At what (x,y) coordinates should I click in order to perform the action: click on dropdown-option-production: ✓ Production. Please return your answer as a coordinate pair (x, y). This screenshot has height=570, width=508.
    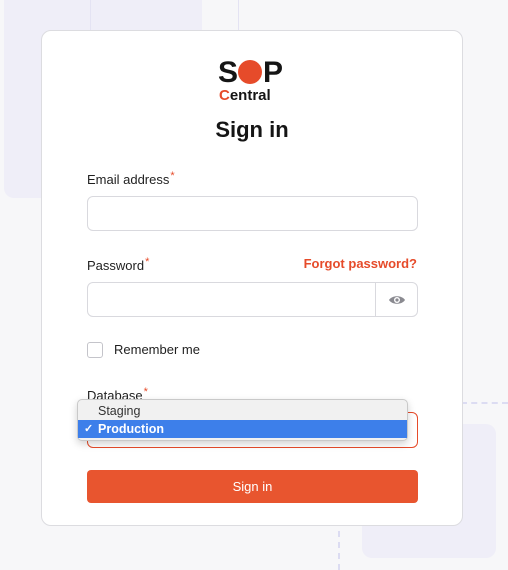
    Looking at the image, I should click on (242, 429).